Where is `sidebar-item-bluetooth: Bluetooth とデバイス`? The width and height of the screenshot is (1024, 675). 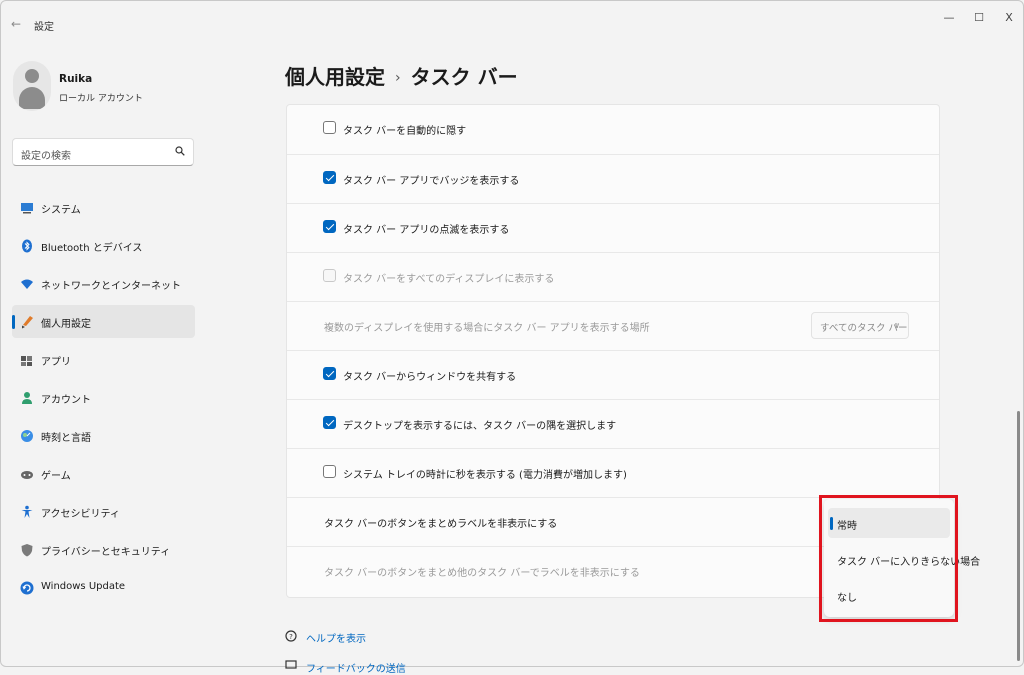 sidebar-item-bluetooth: Bluetooth とデバイス is located at coordinates (103, 245).